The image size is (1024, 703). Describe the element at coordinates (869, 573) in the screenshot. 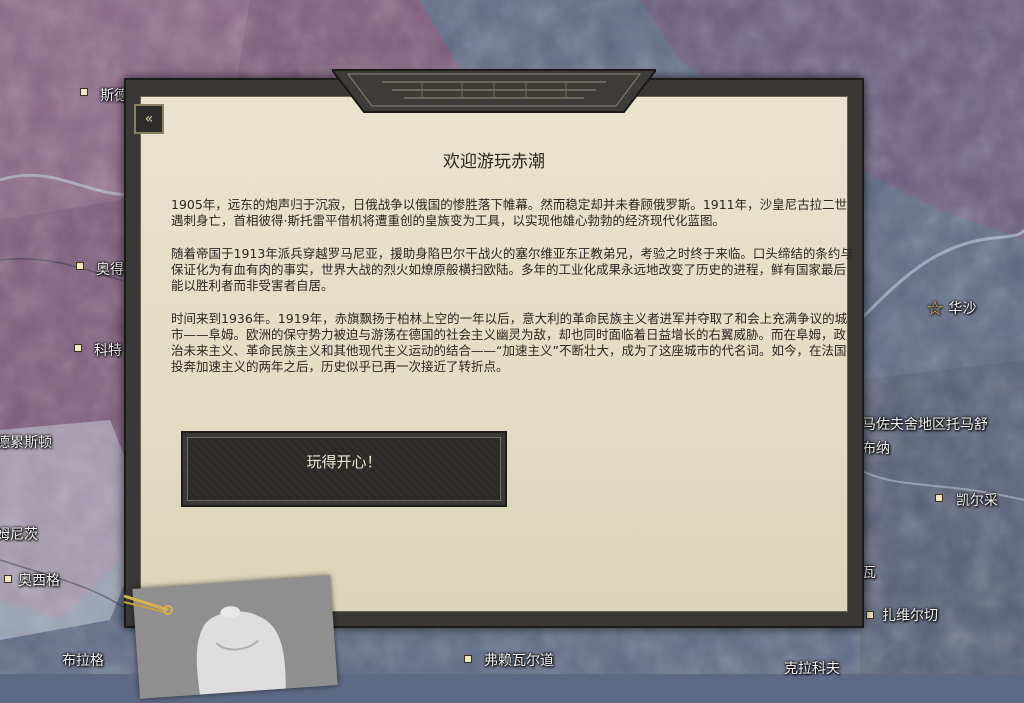

I see `map-label-partial: 瓦` at that location.